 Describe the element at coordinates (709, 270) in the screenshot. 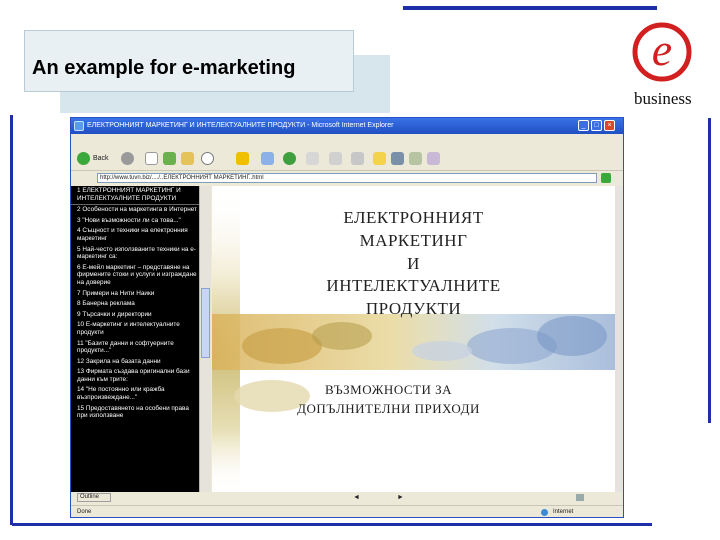

I see `decorative-bar-right` at that location.